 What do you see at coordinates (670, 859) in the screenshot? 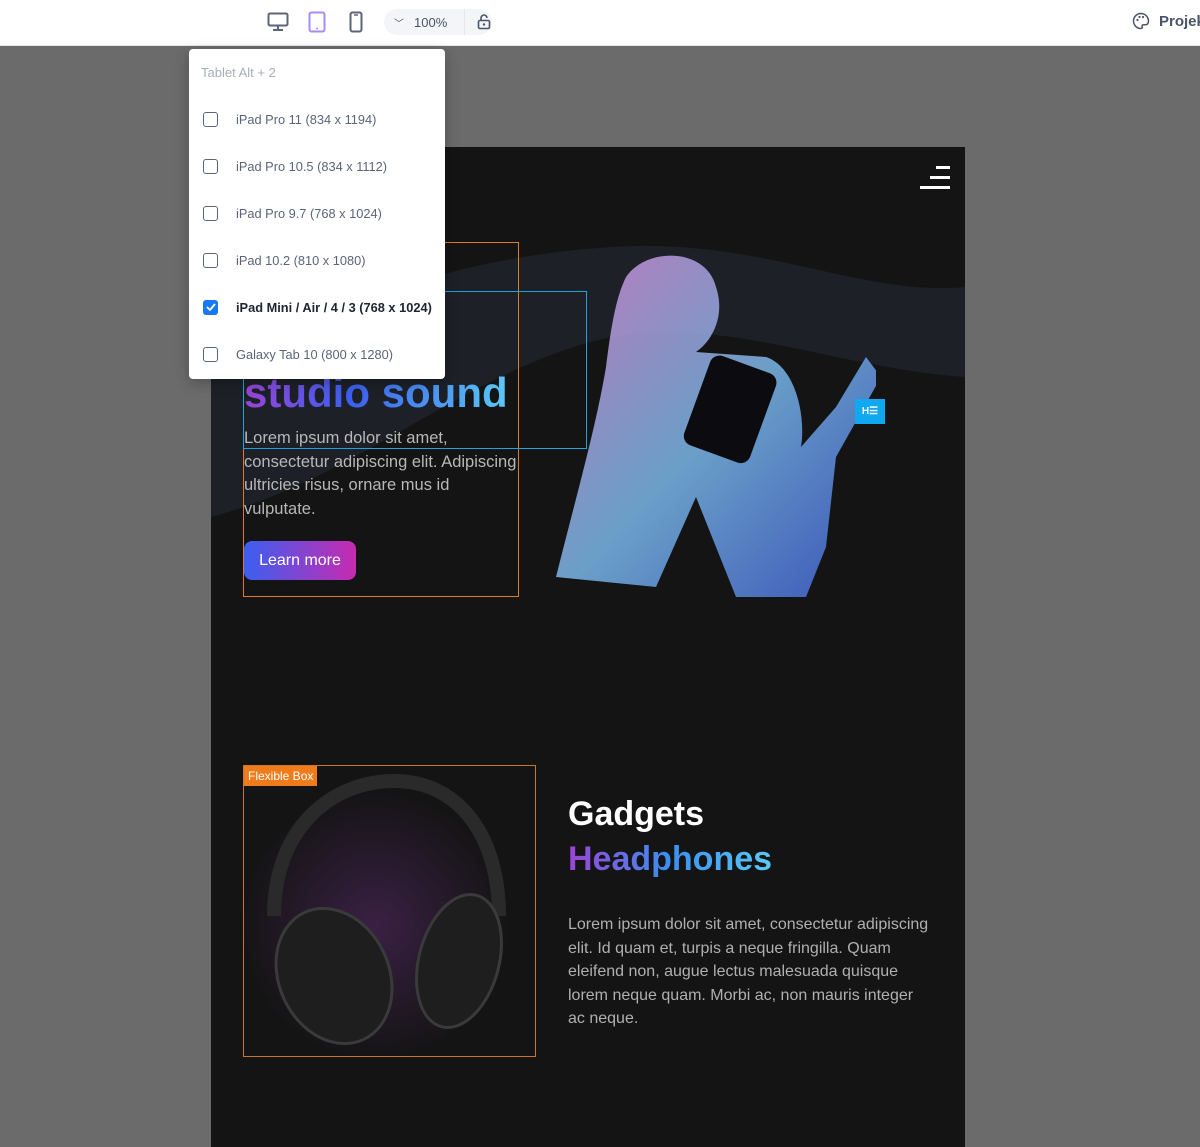
I see `headphones-title: Headphones` at bounding box center [670, 859].